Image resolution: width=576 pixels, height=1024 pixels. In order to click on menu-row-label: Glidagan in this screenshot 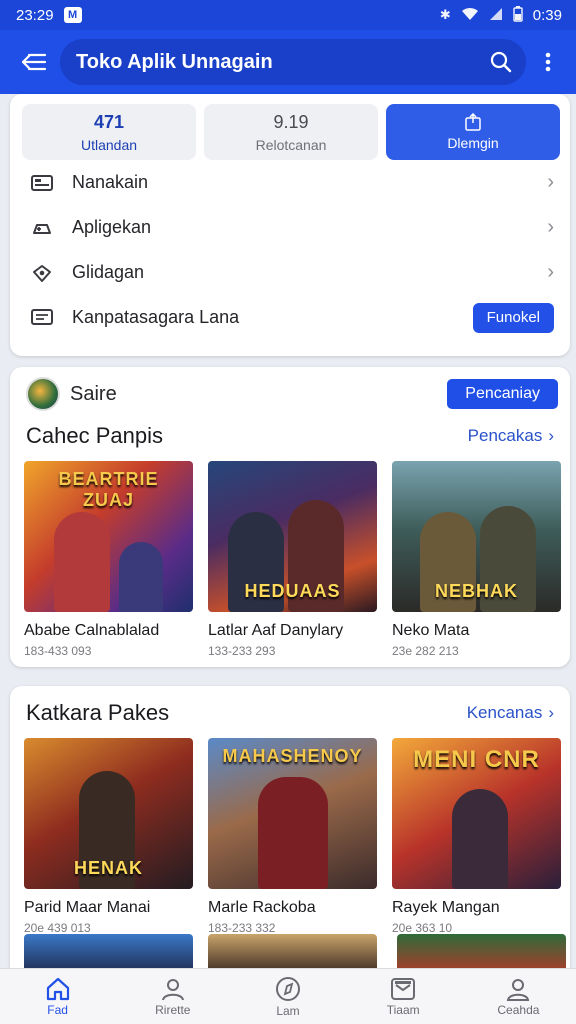, I will do `click(108, 272)`.